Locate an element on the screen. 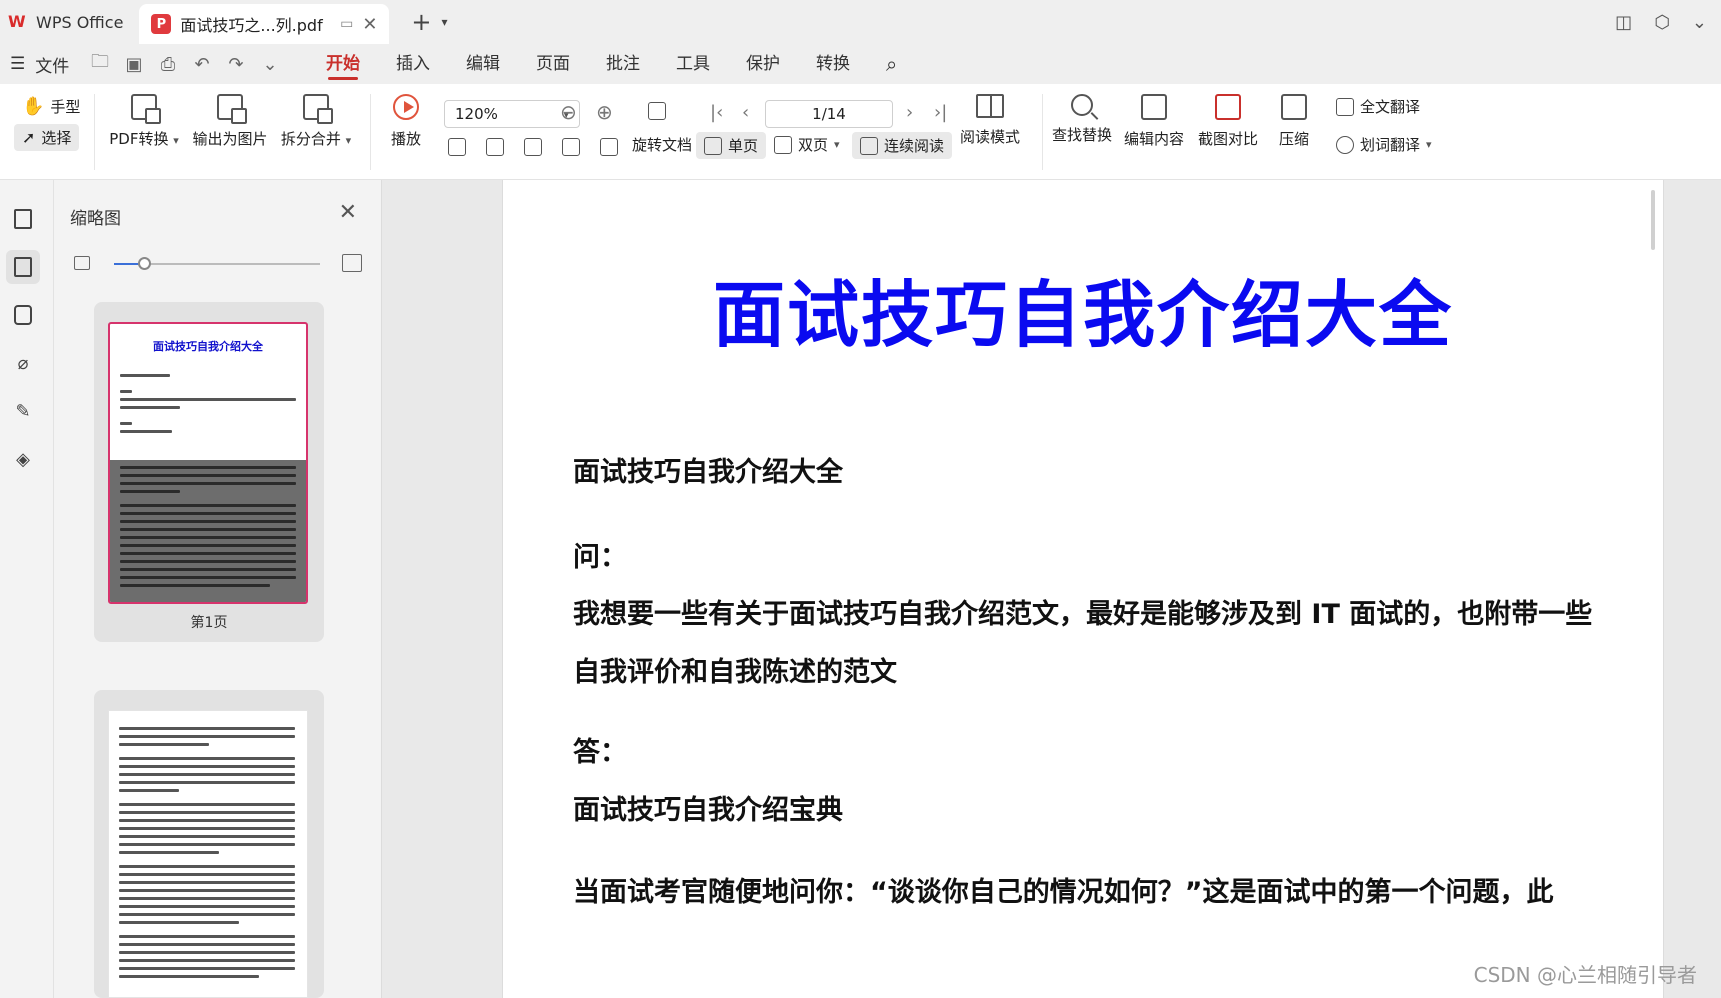  tab-page: 页面 is located at coordinates (553, 64).